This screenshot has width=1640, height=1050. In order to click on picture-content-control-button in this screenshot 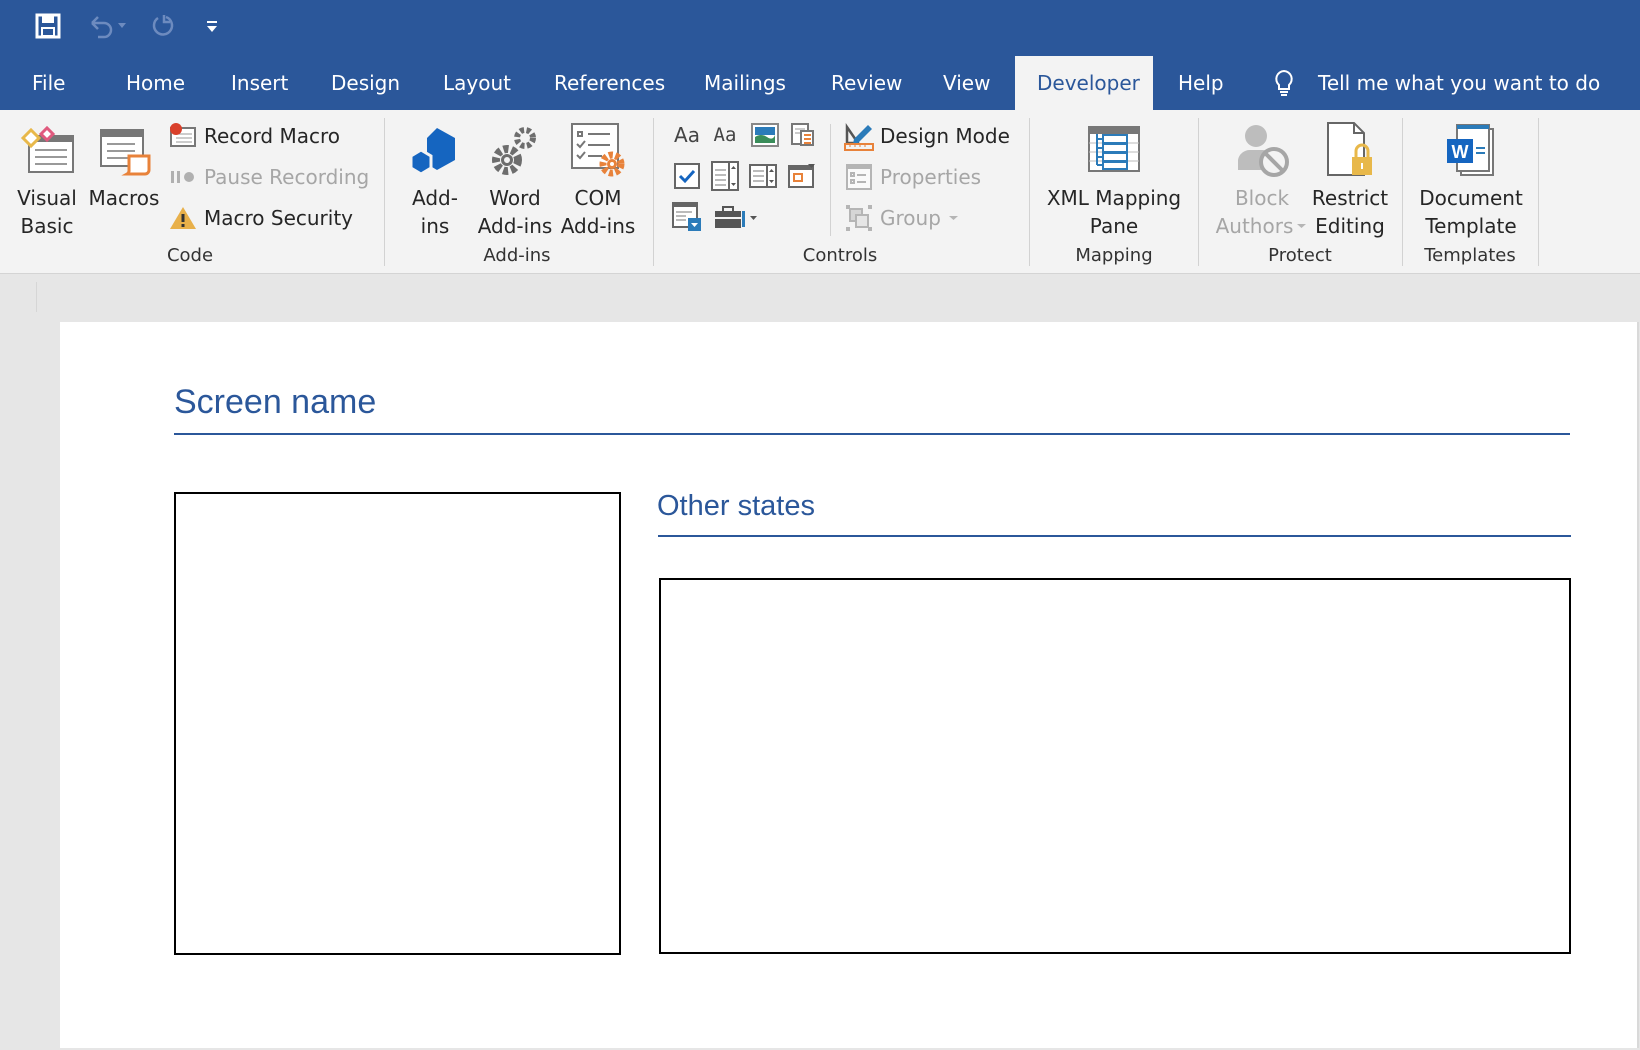, I will do `click(765, 135)`.